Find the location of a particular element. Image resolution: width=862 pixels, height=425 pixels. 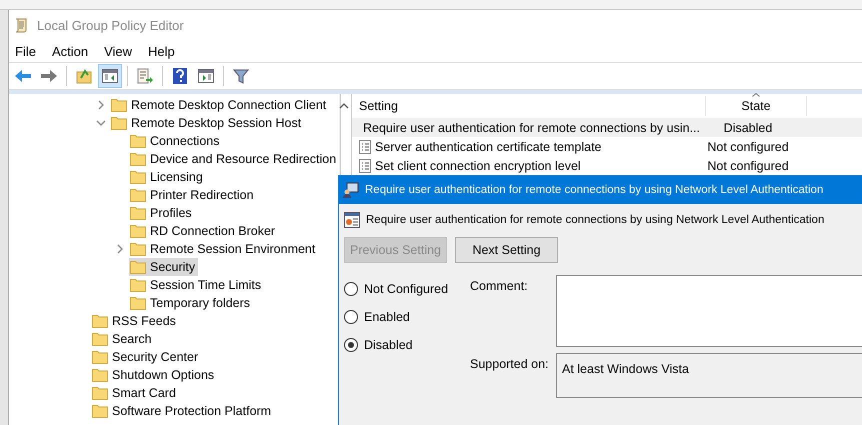

tree-item: Remote Desktop Connection Client is located at coordinates (220, 105).